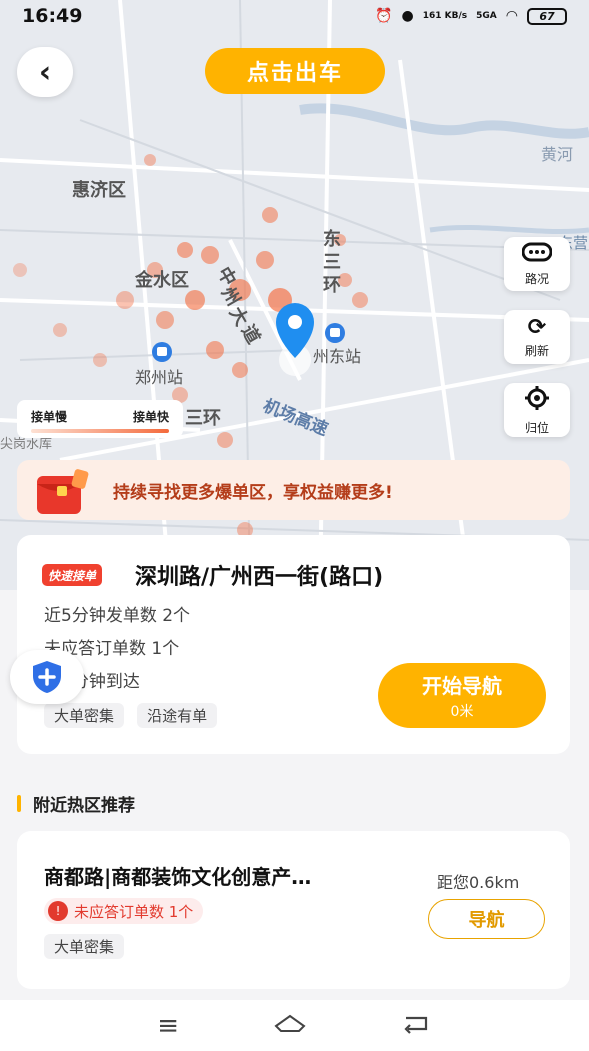 The image size is (589, 1051). I want to click on legend-gradient-bar, so click(100, 431).